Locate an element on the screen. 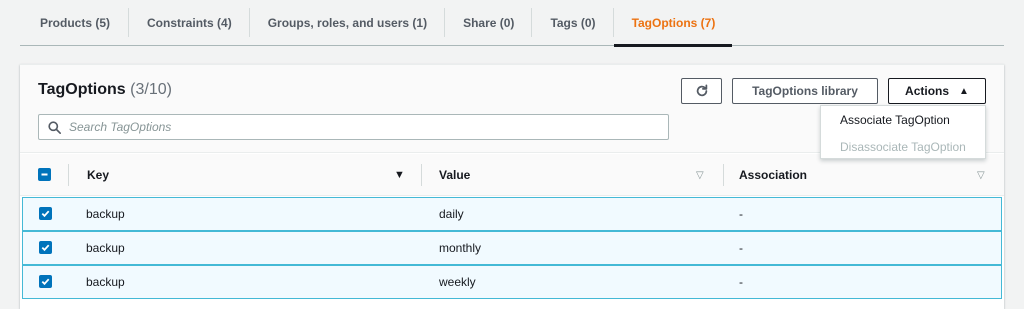  caret-up-icon: ▲ is located at coordinates (964, 91).